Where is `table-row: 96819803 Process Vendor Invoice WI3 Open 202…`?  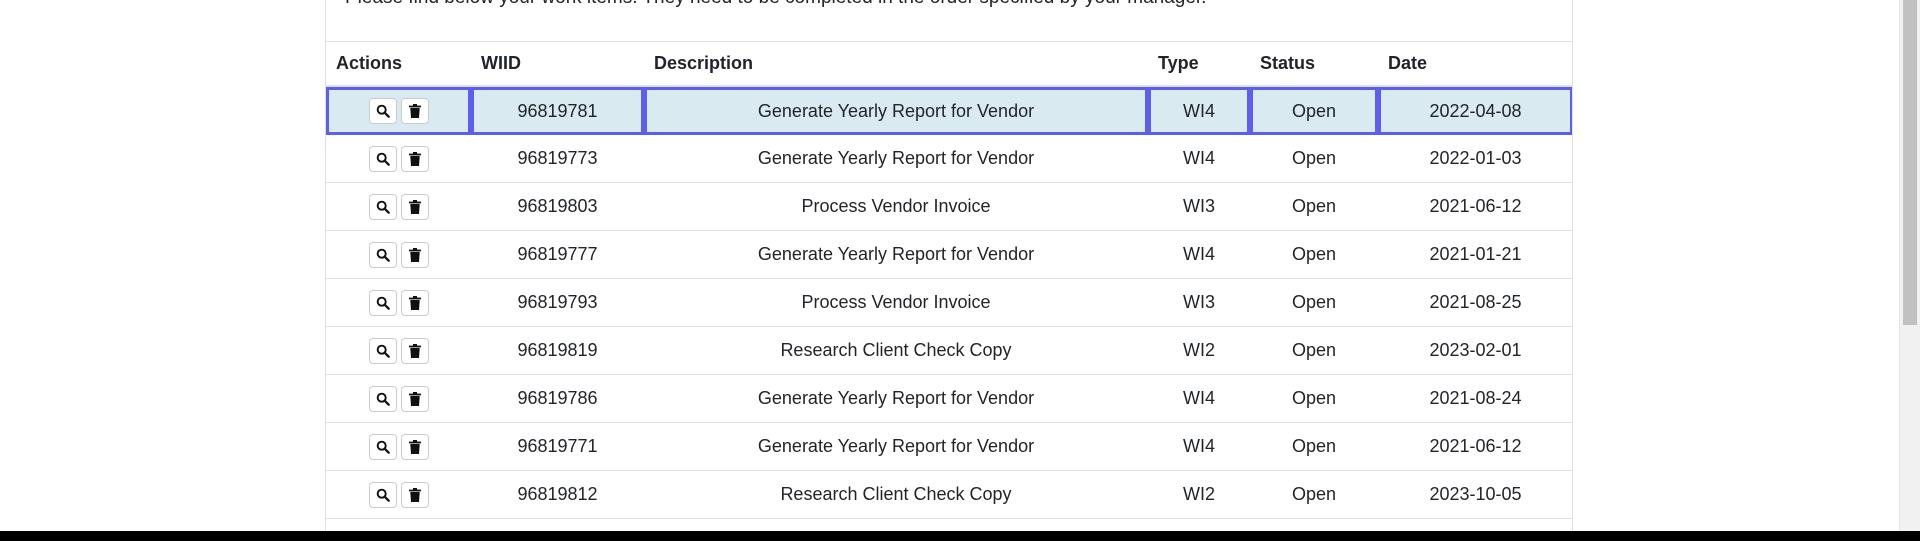
table-row: 96819803 Process Vendor Invoice WI3 Open 202… is located at coordinates (949, 207).